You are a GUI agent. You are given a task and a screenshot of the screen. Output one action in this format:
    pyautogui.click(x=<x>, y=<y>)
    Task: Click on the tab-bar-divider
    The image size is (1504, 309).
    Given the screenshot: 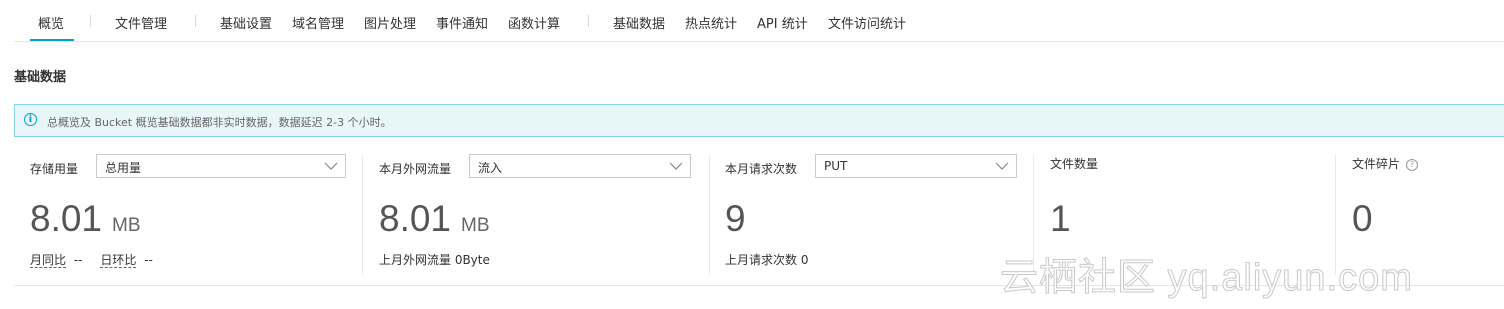 What is the action you would take?
    pyautogui.click(x=759, y=41)
    